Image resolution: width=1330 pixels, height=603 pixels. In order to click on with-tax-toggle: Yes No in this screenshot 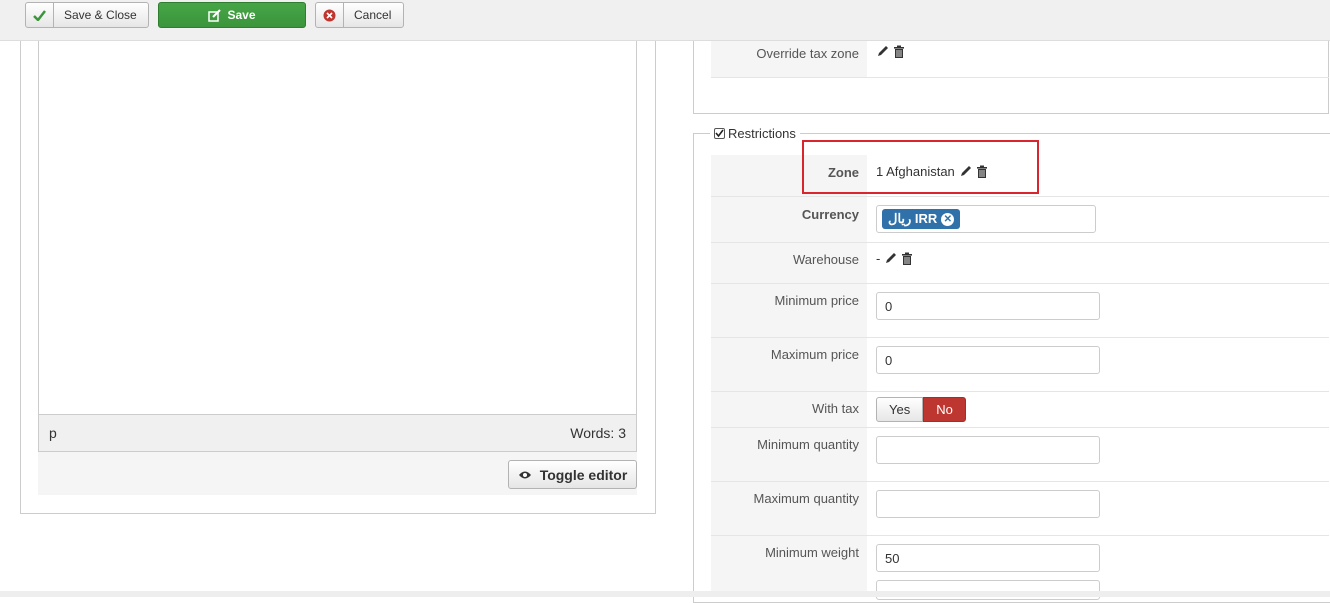, I will do `click(921, 409)`.